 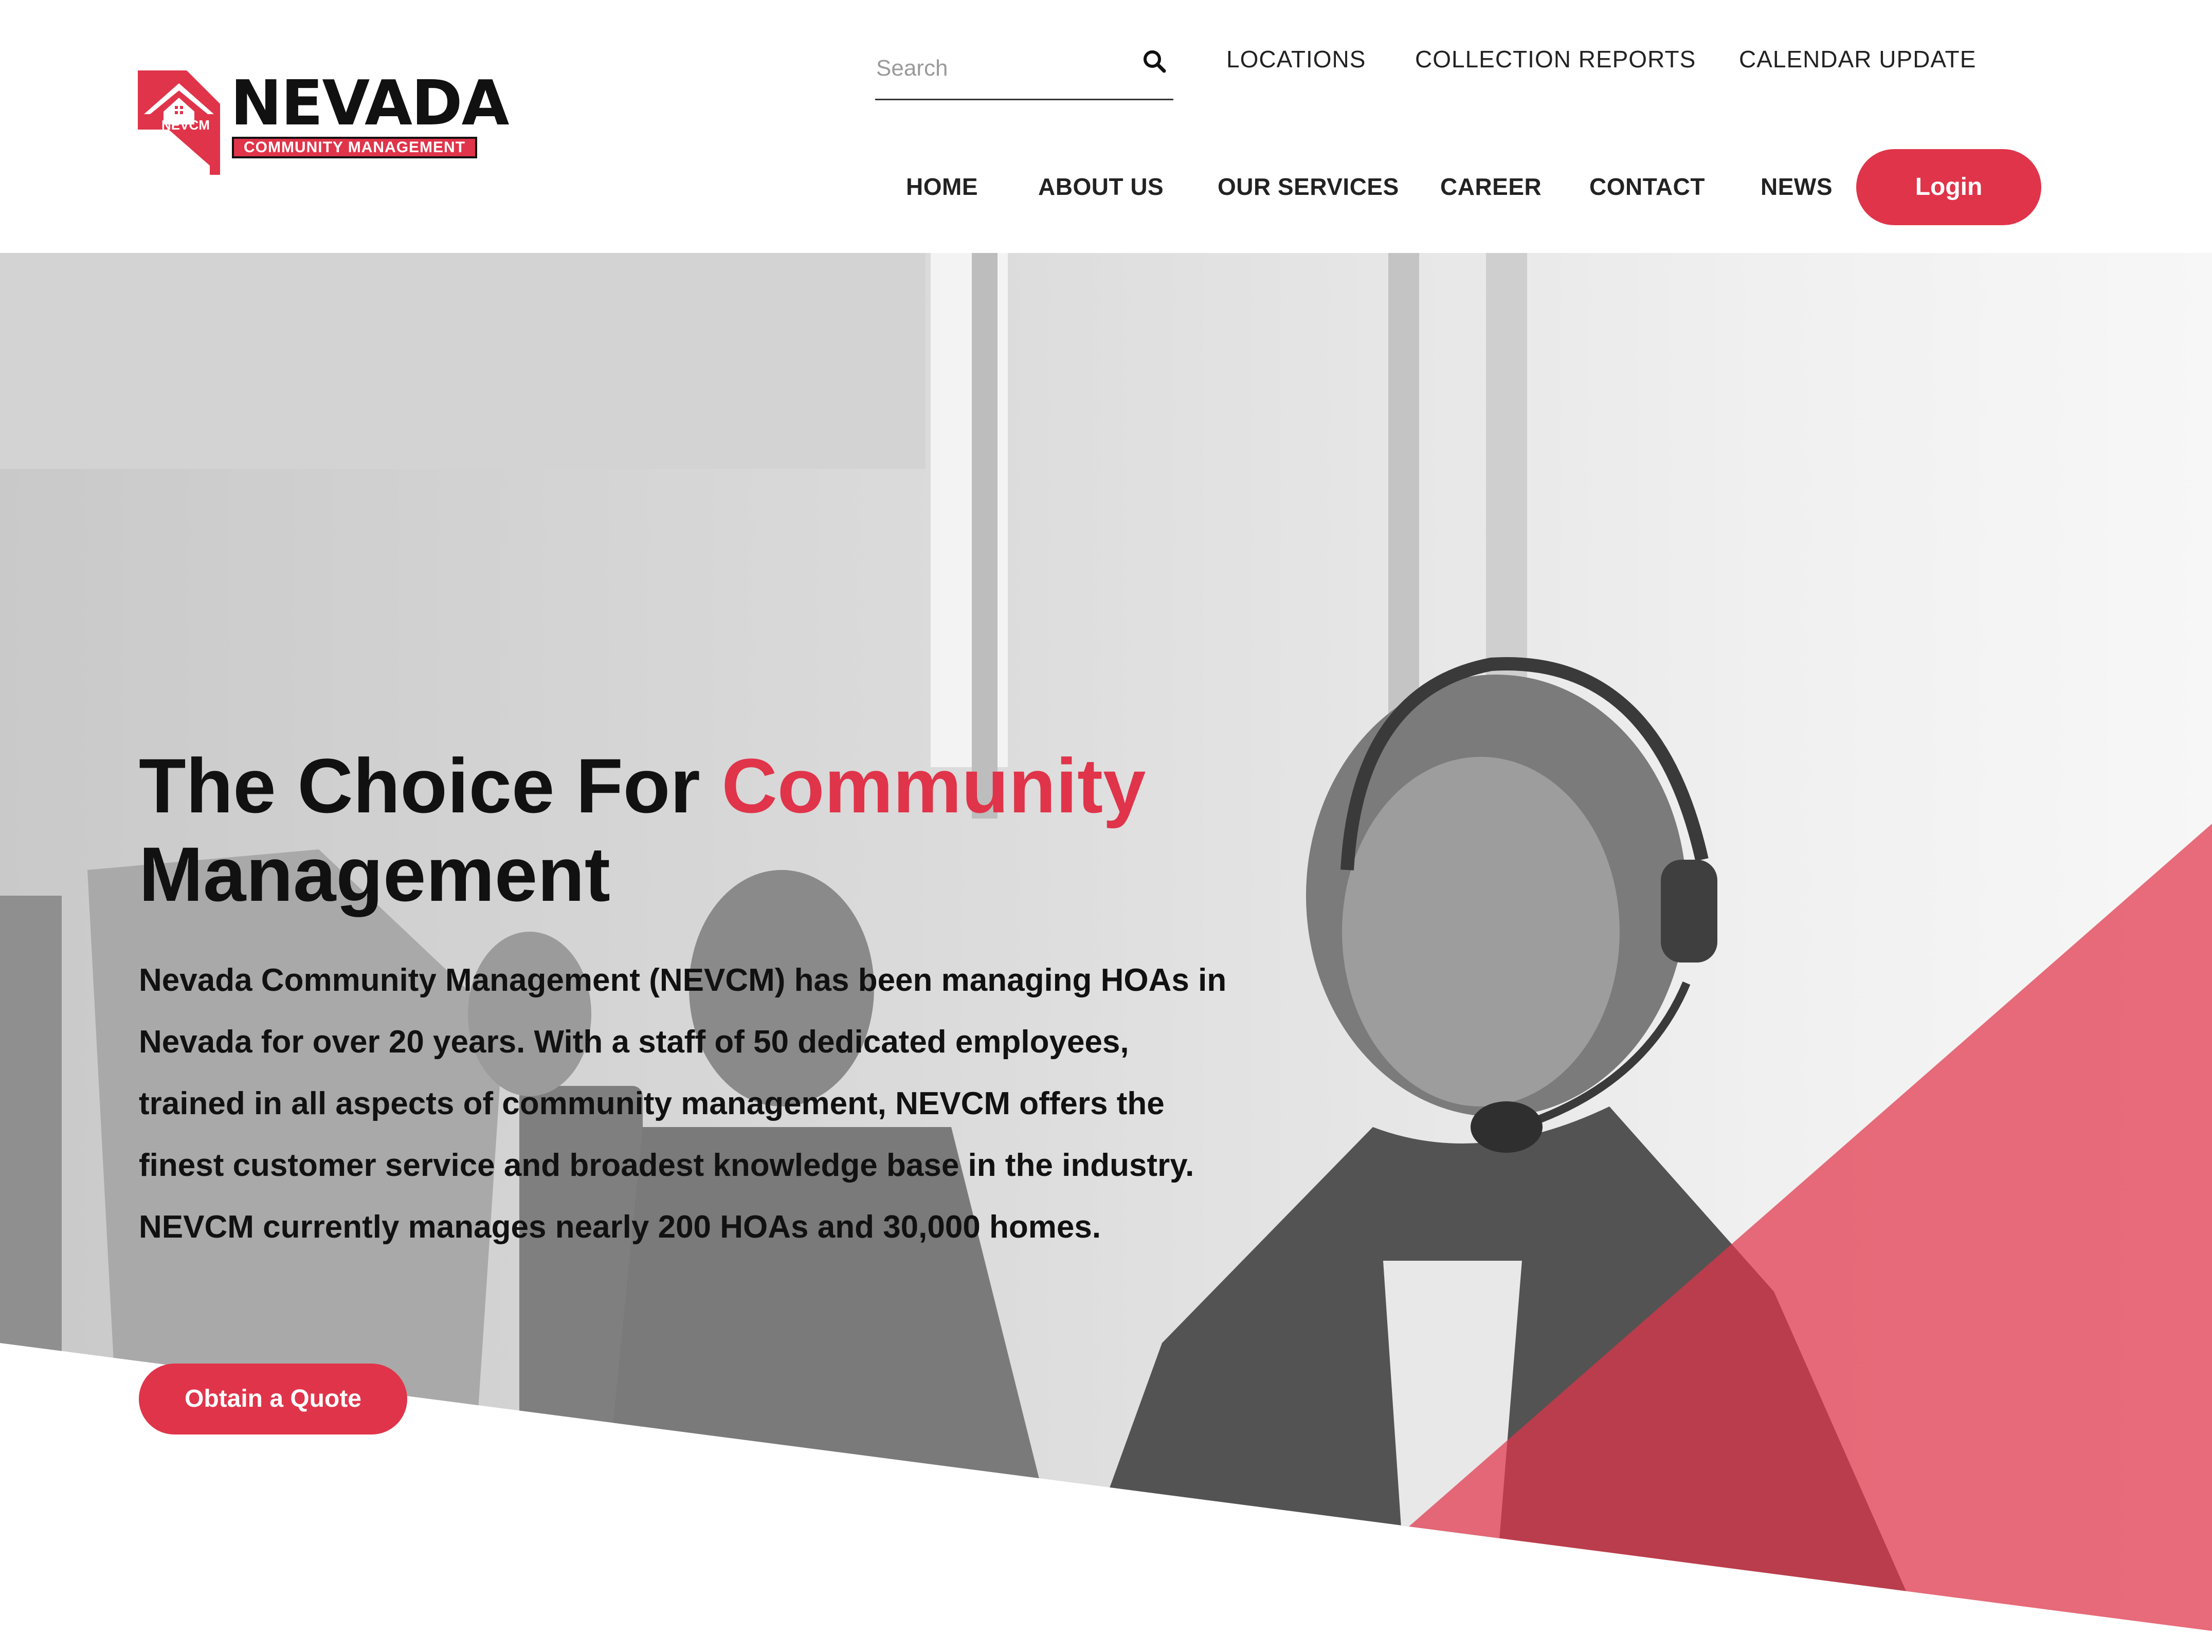 What do you see at coordinates (934, 785) in the screenshot?
I see `hero-title-accent: Community` at bounding box center [934, 785].